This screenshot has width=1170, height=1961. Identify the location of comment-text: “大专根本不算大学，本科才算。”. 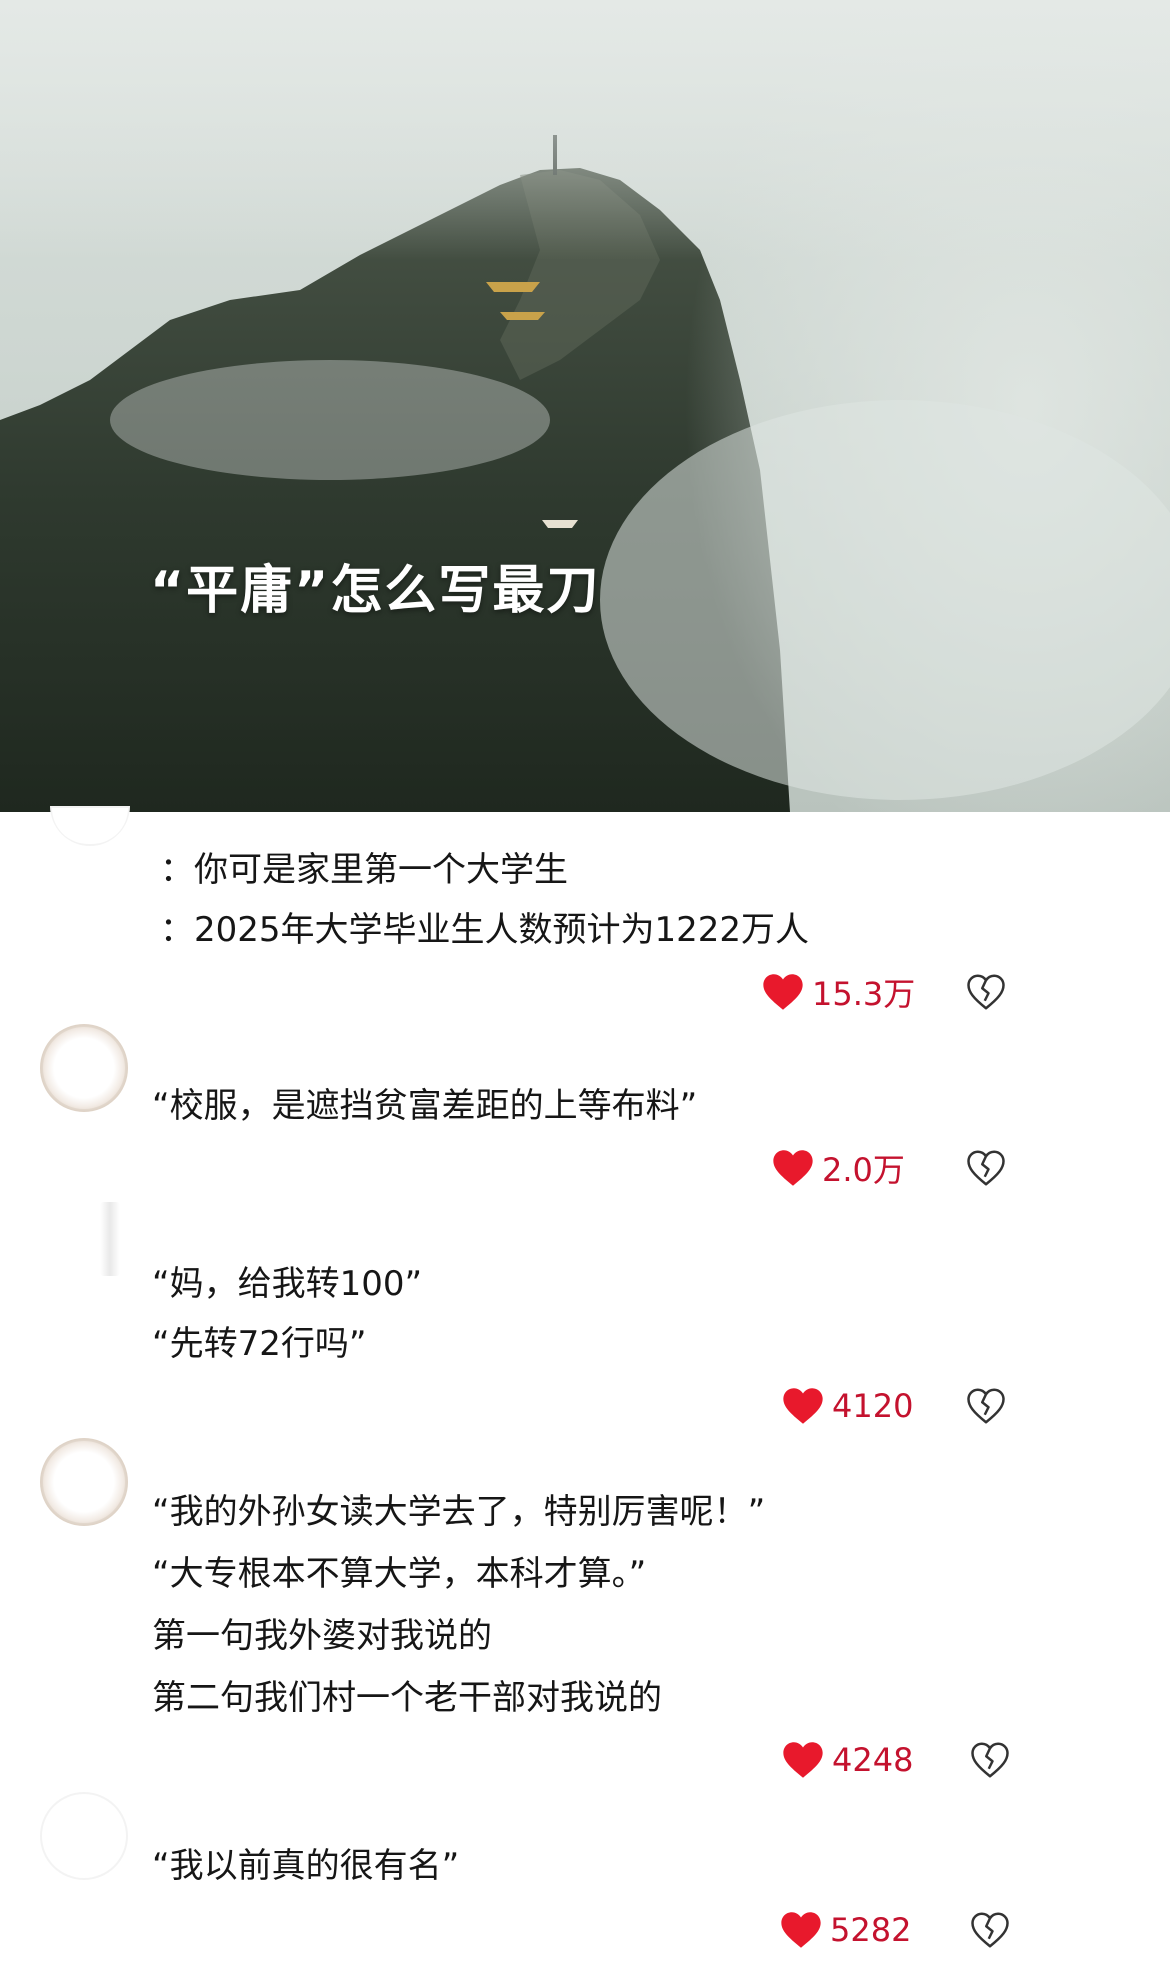
(399, 1574).